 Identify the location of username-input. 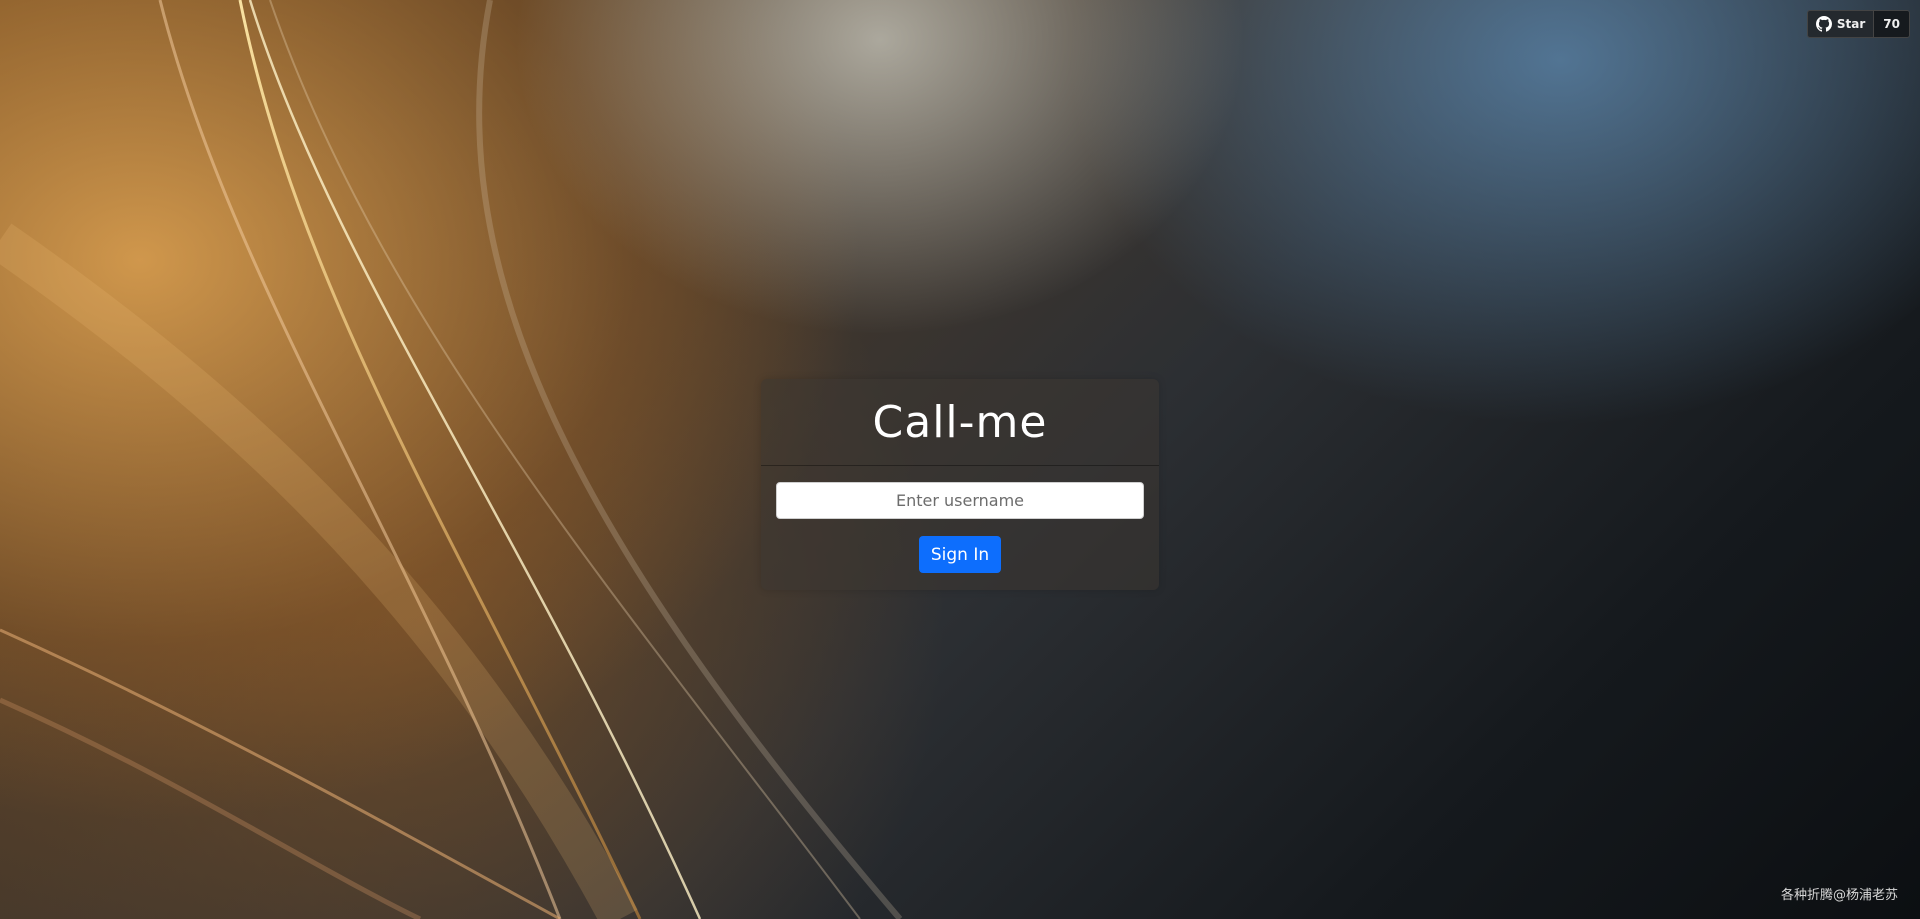
(960, 500).